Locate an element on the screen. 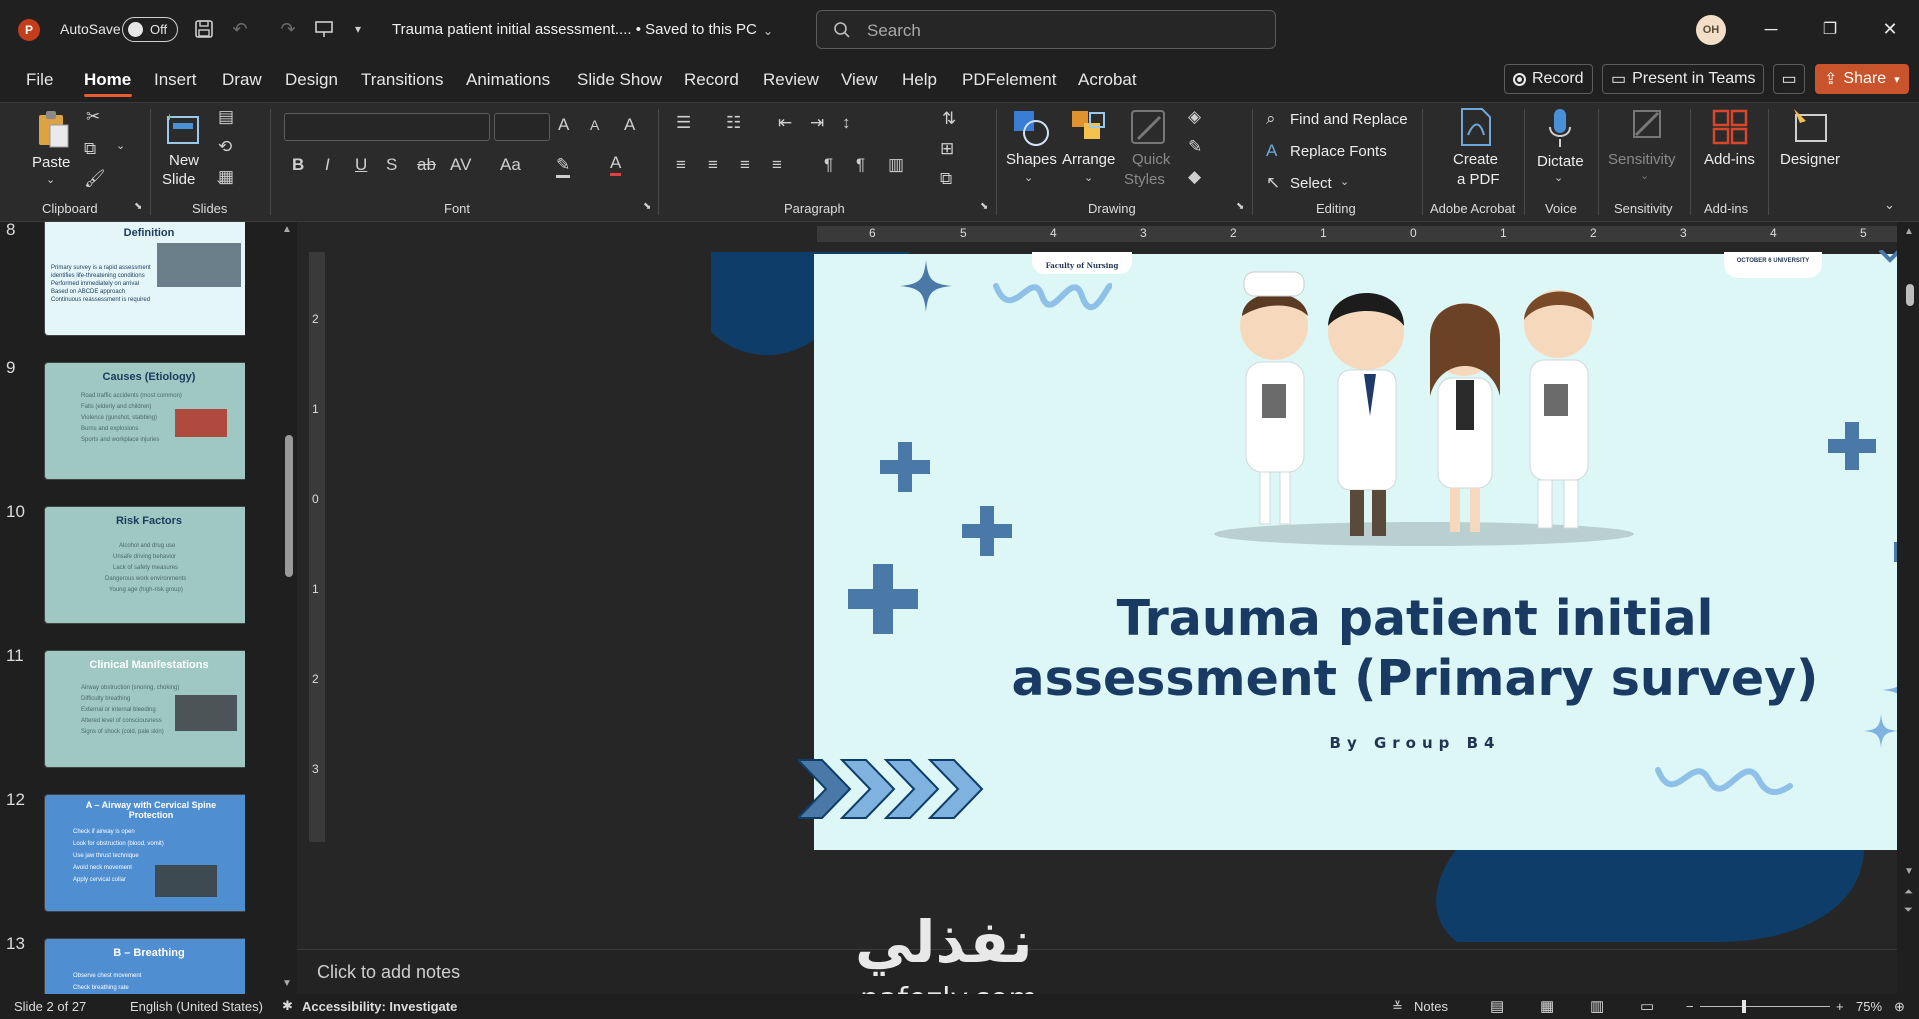 This screenshot has width=1919, height=1019. redo-icon: ↷ is located at coordinates (288, 29).